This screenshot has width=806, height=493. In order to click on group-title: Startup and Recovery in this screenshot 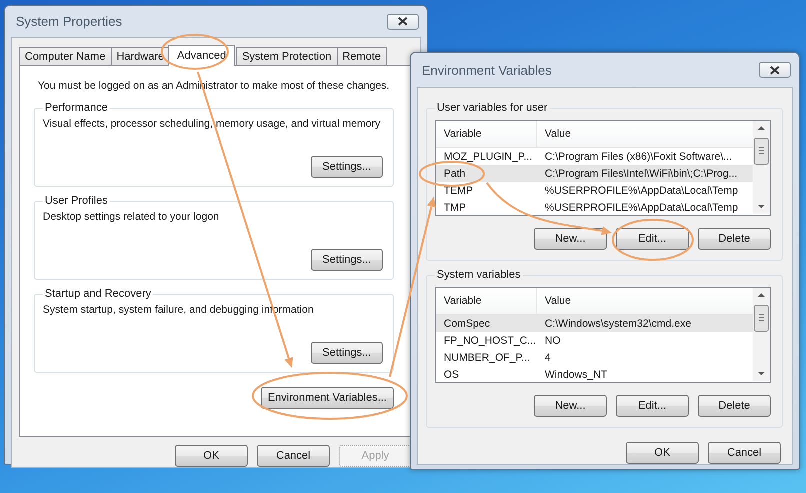, I will do `click(98, 294)`.